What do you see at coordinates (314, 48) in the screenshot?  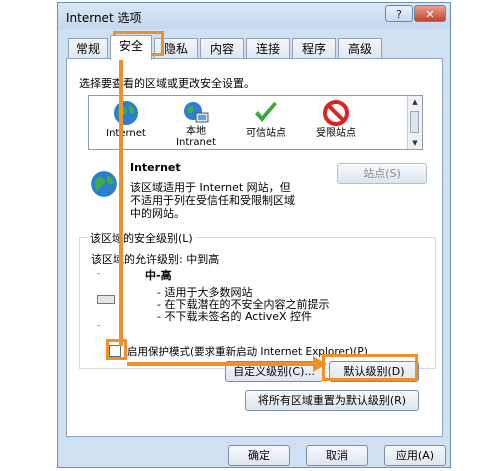 I see `tab-programs: 程序` at bounding box center [314, 48].